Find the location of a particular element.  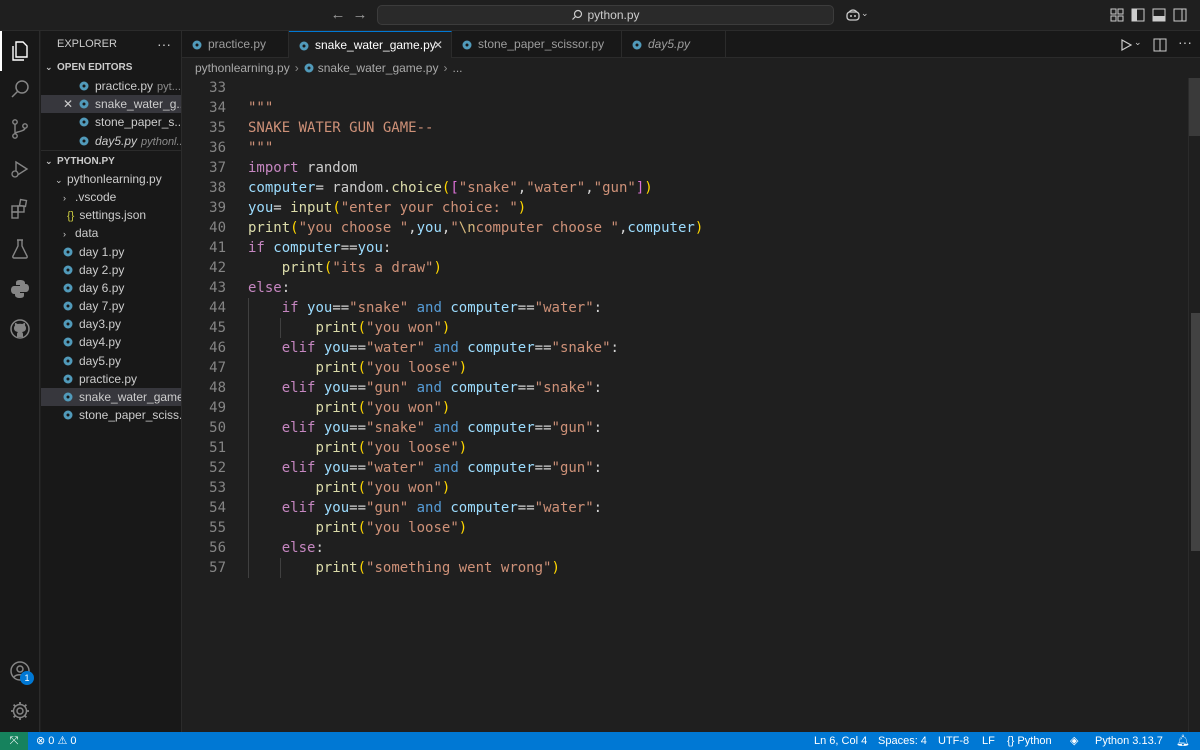

tab-snake-water-game: snake_water_game.py ✕ is located at coordinates (370, 44).